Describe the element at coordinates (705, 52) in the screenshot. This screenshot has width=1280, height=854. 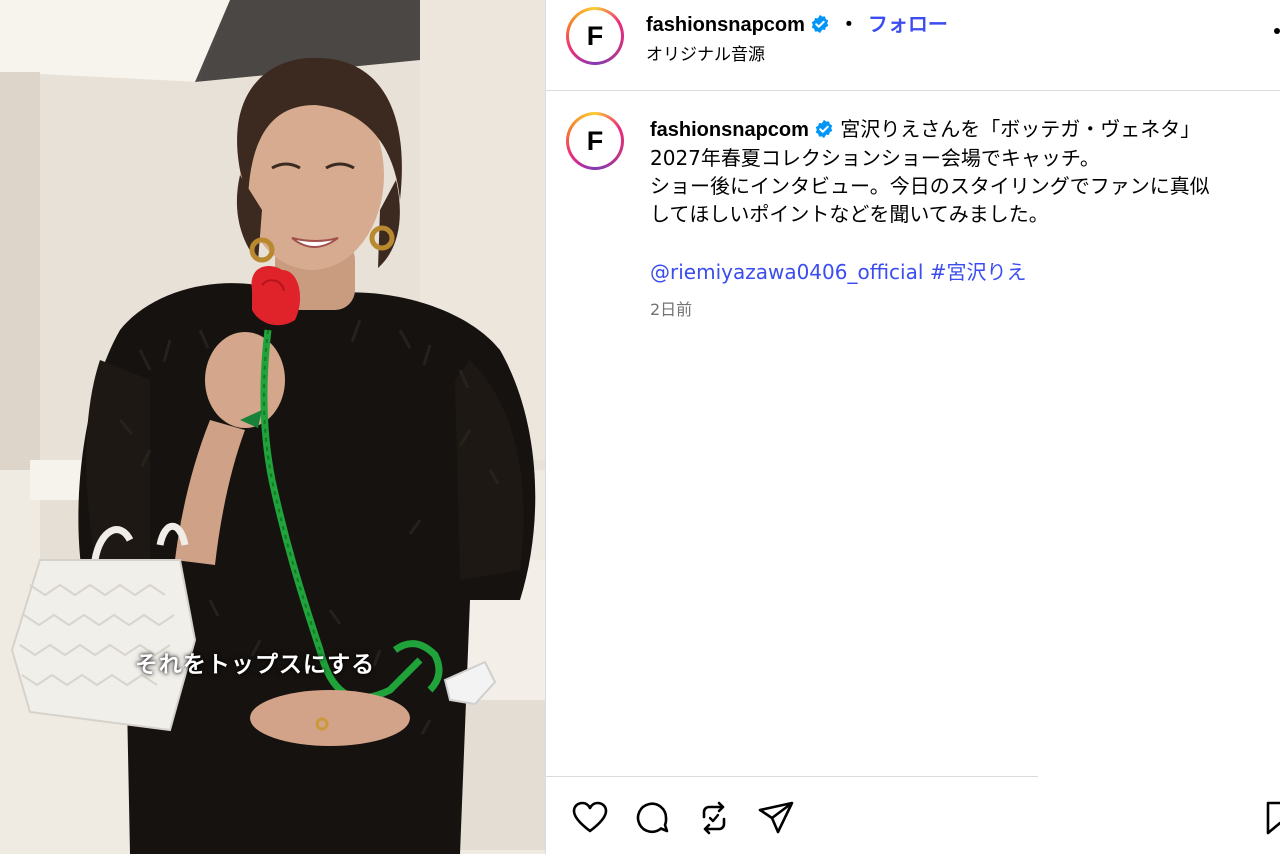
I see `audio-label: オリジナル音源` at that location.